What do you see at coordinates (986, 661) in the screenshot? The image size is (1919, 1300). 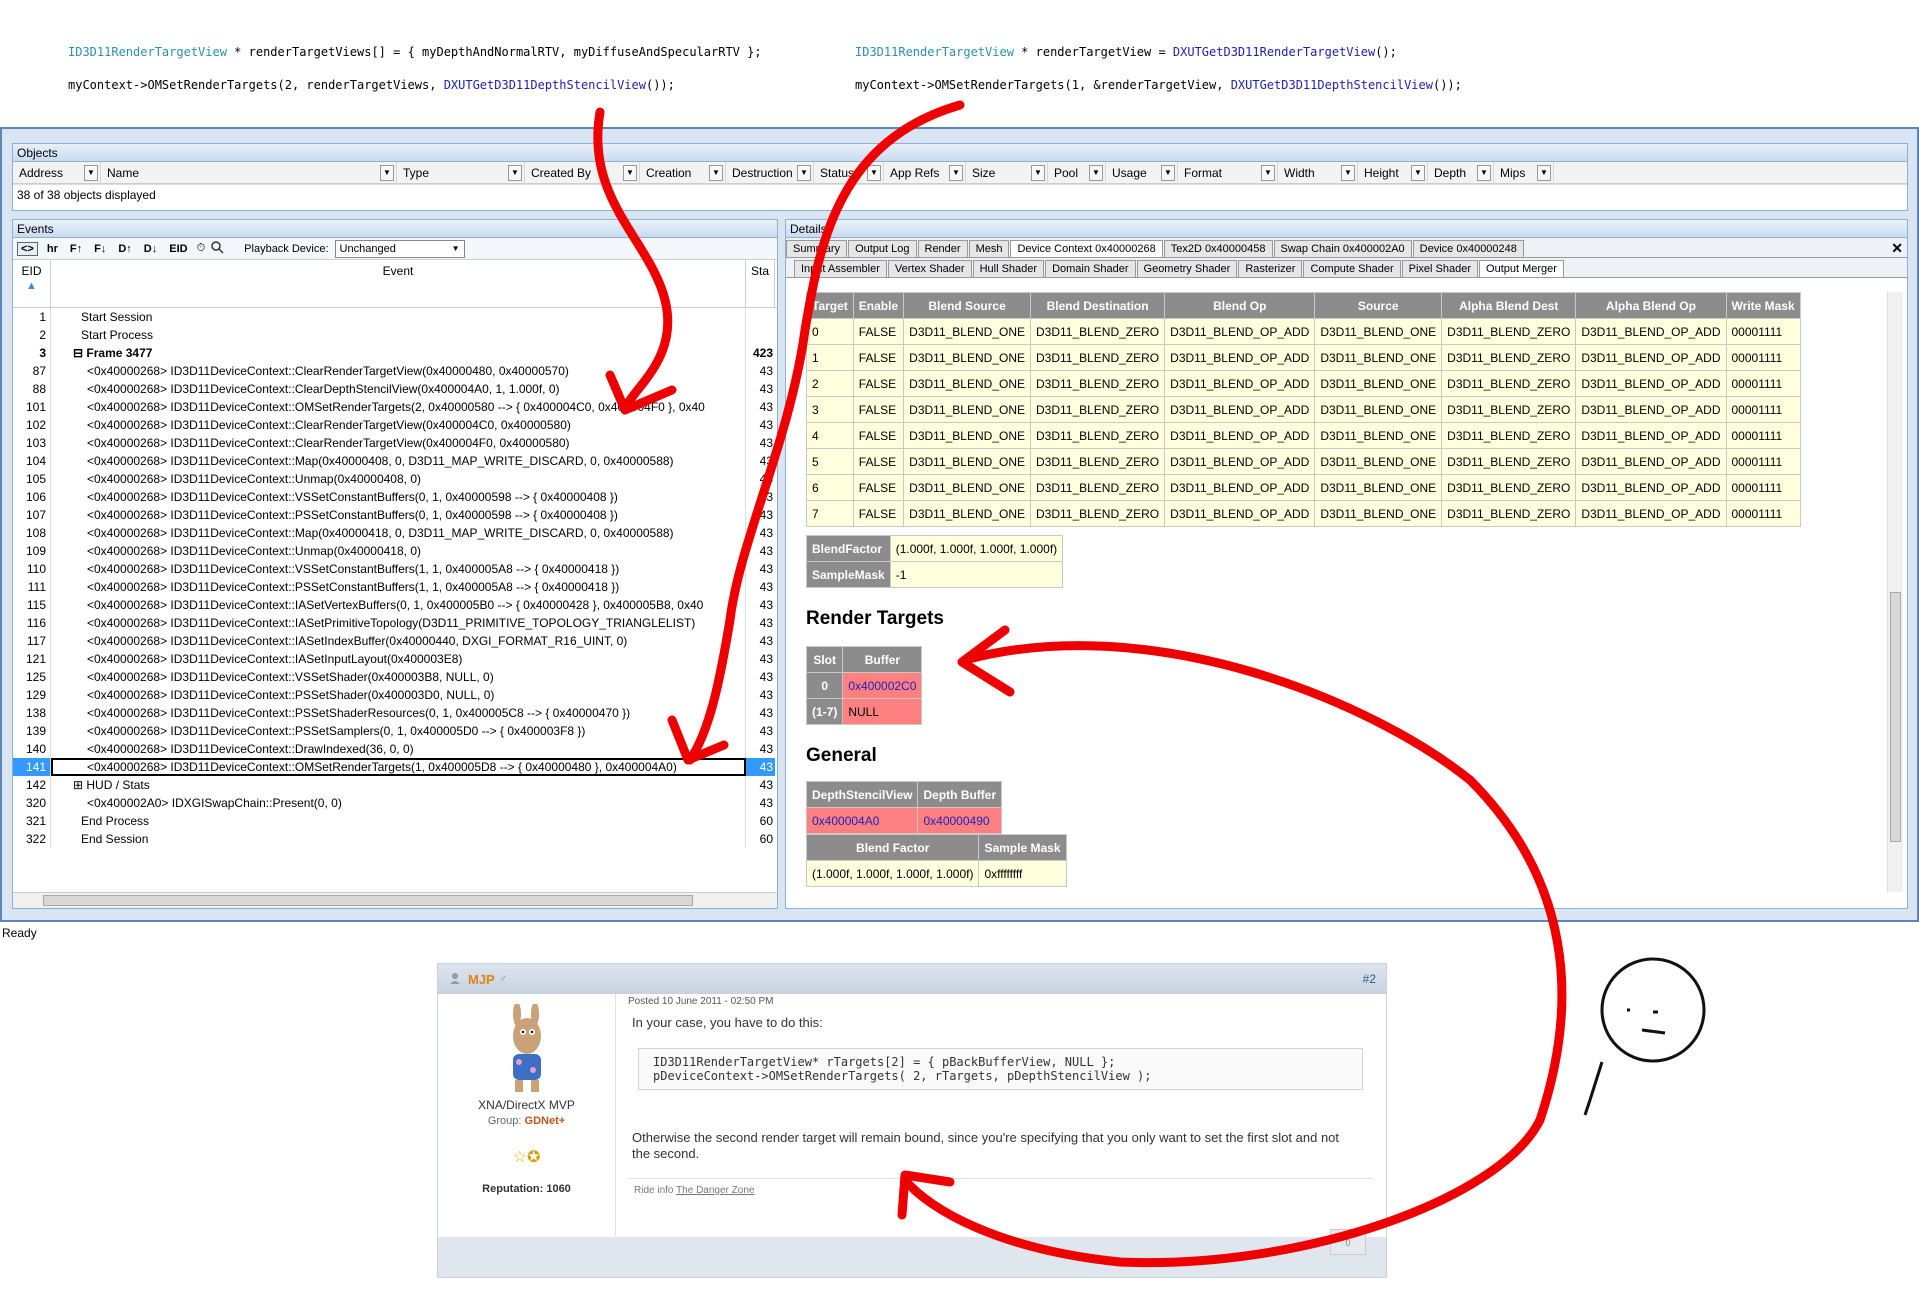 I see `arrowhead` at bounding box center [986, 661].